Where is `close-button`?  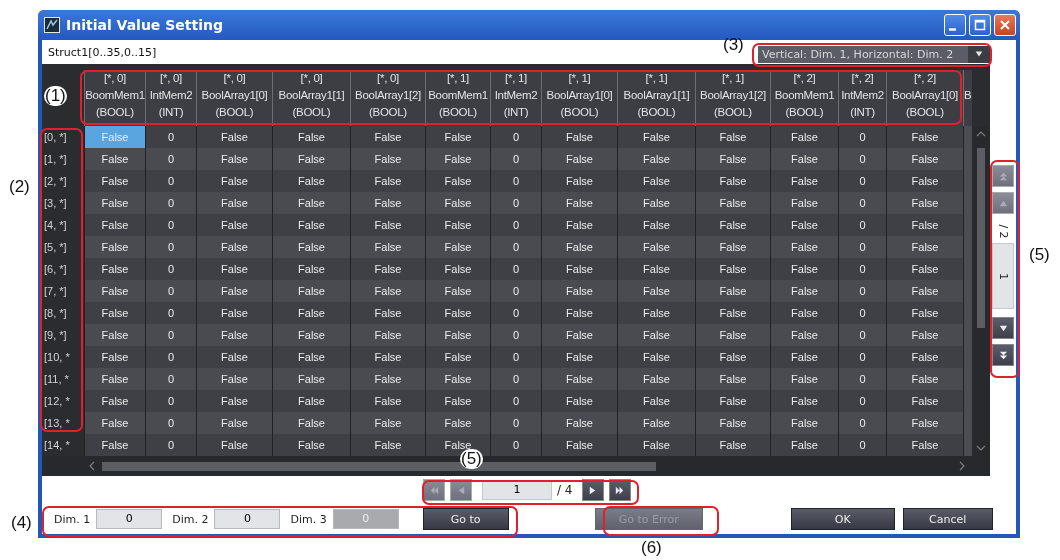 close-button is located at coordinates (1005, 25).